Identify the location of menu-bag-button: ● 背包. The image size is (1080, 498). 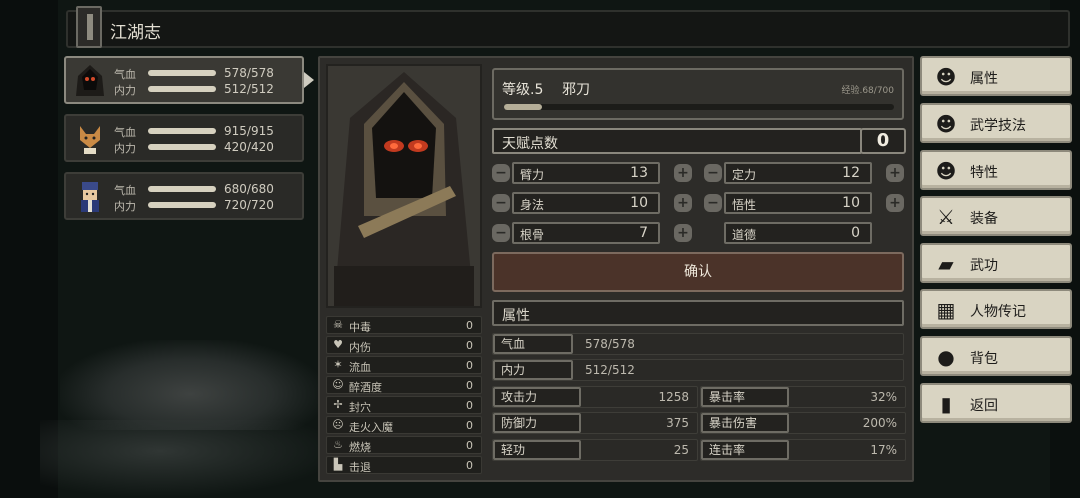
(996, 356).